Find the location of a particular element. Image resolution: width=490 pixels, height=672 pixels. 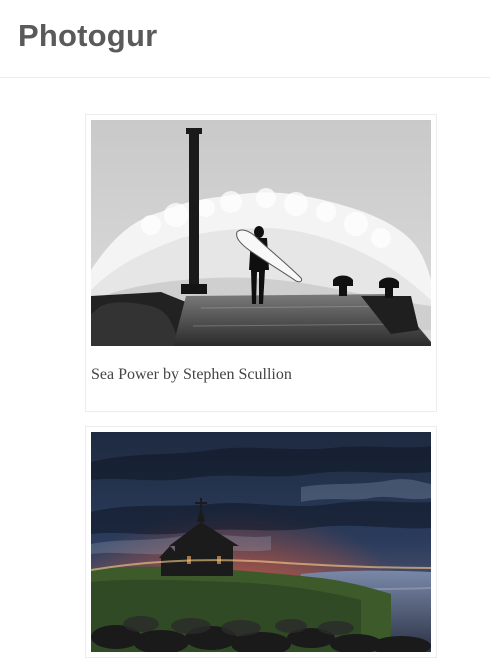

site-logo-link: Photogur is located at coordinates (87, 36).